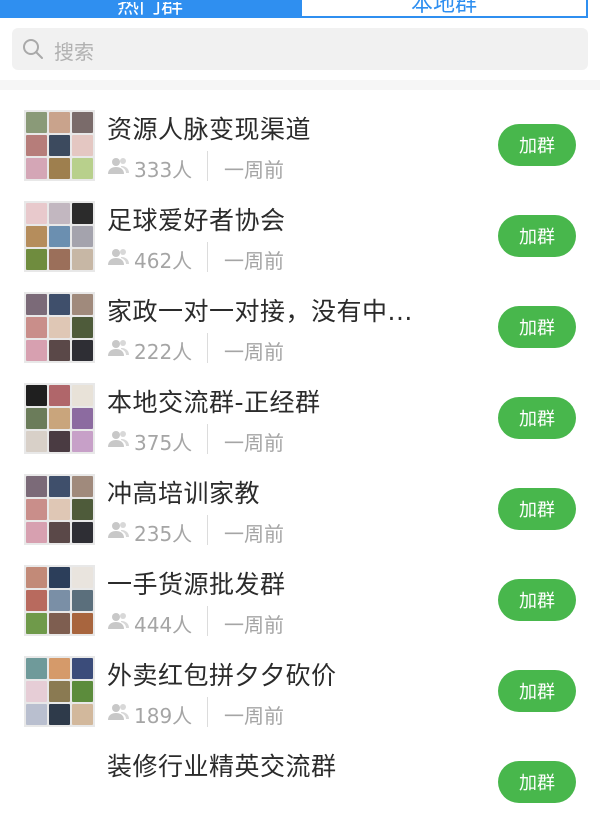 The width and height of the screenshot is (600, 818). I want to click on tab-hot-groups: 热门群, so click(150, 9).